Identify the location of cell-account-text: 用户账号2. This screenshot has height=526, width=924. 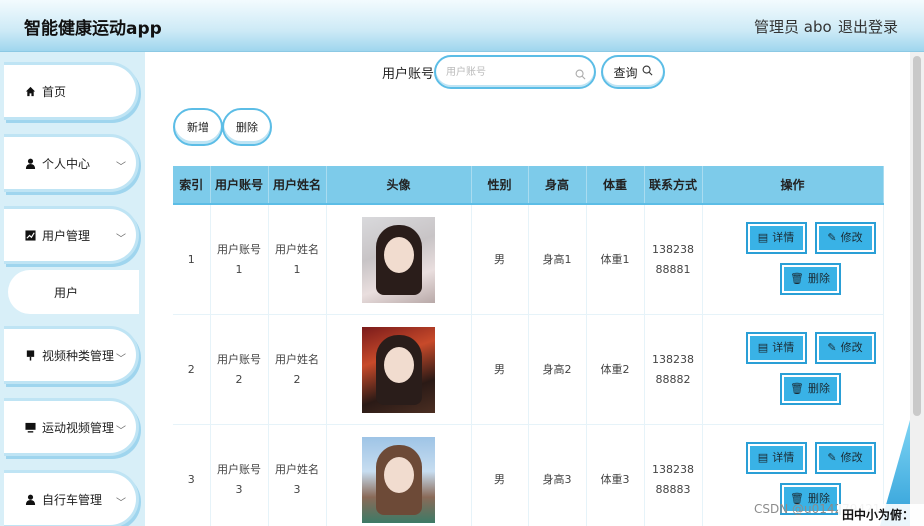
(239, 369).